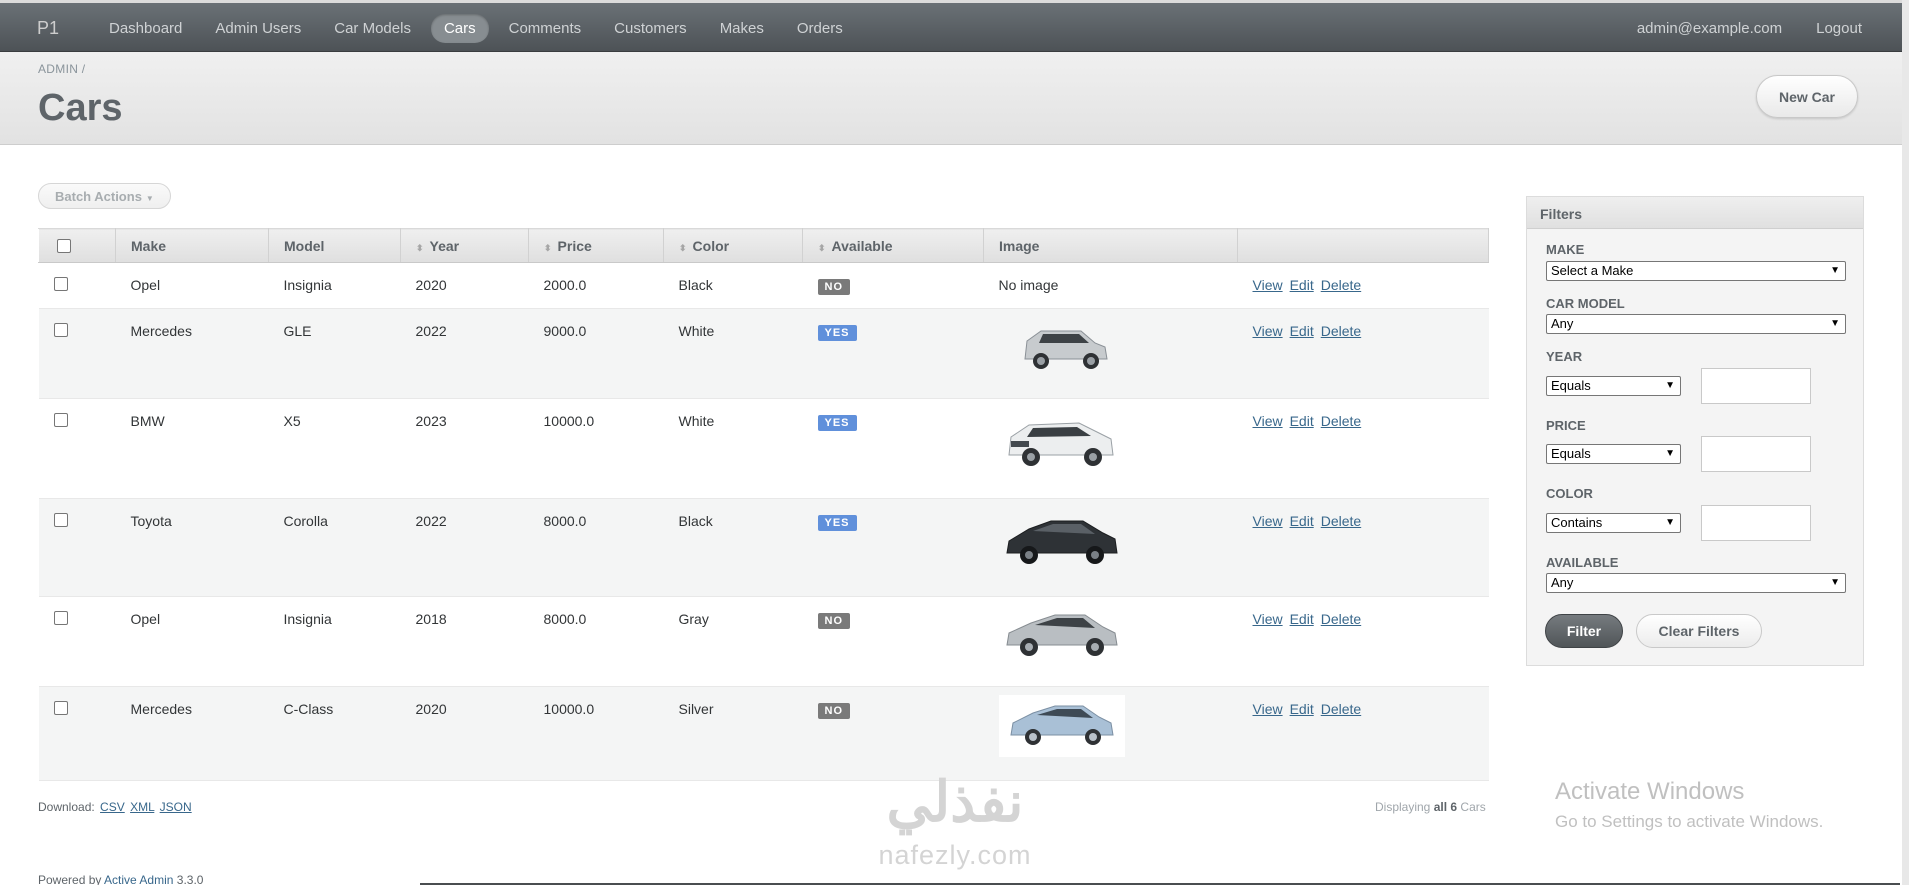  Describe the element at coordinates (820, 28) in the screenshot. I see `nav-orders: Orders` at that location.